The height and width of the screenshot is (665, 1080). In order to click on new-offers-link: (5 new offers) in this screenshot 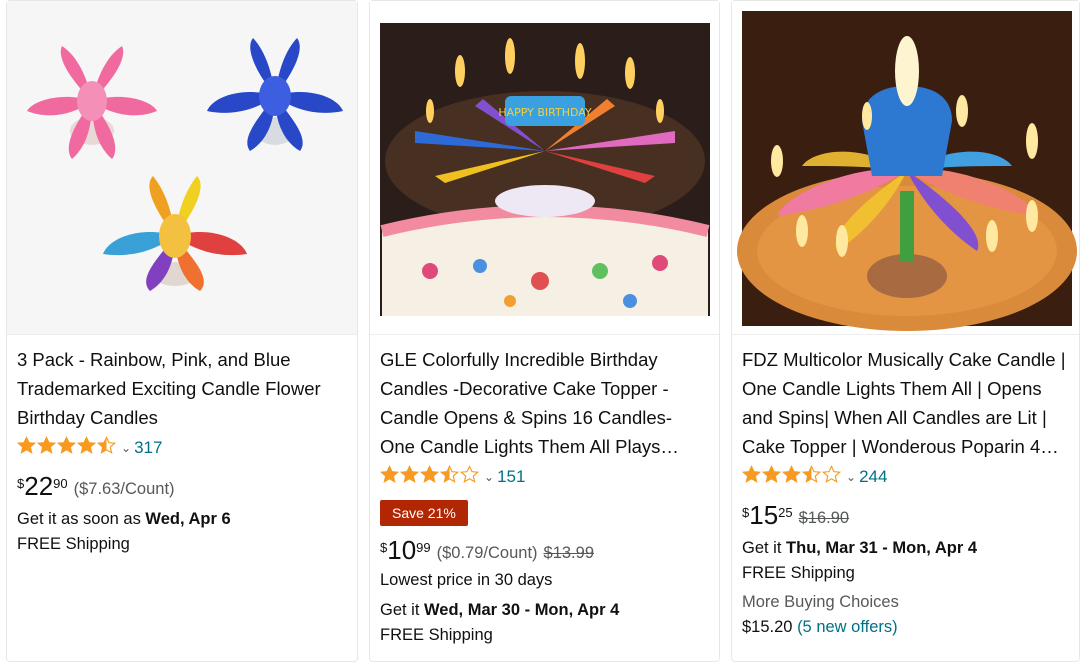, I will do `click(847, 627)`.